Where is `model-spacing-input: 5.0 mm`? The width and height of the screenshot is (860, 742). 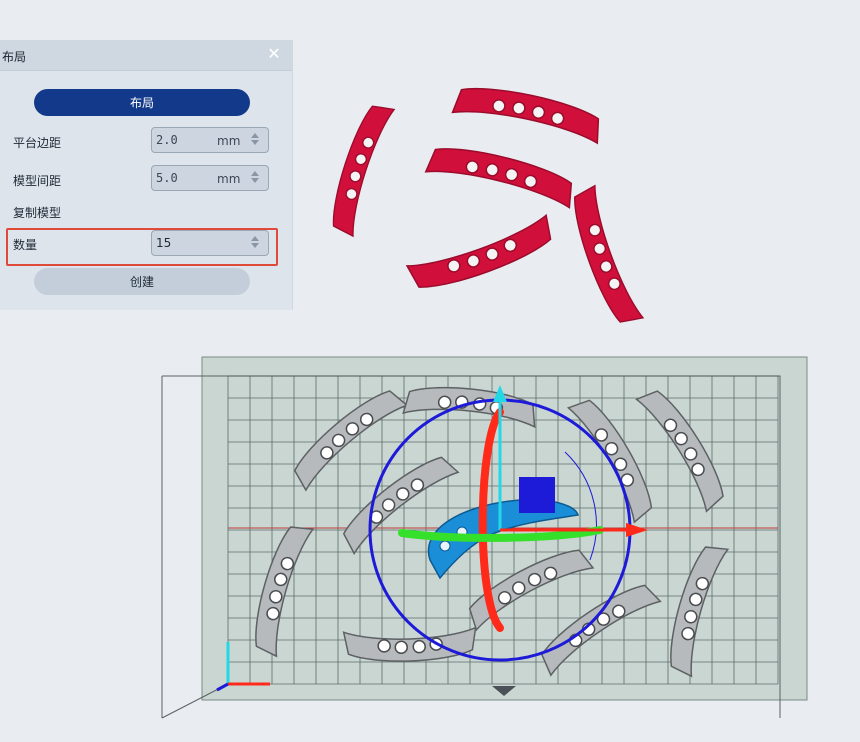
model-spacing-input: 5.0 mm is located at coordinates (210, 178).